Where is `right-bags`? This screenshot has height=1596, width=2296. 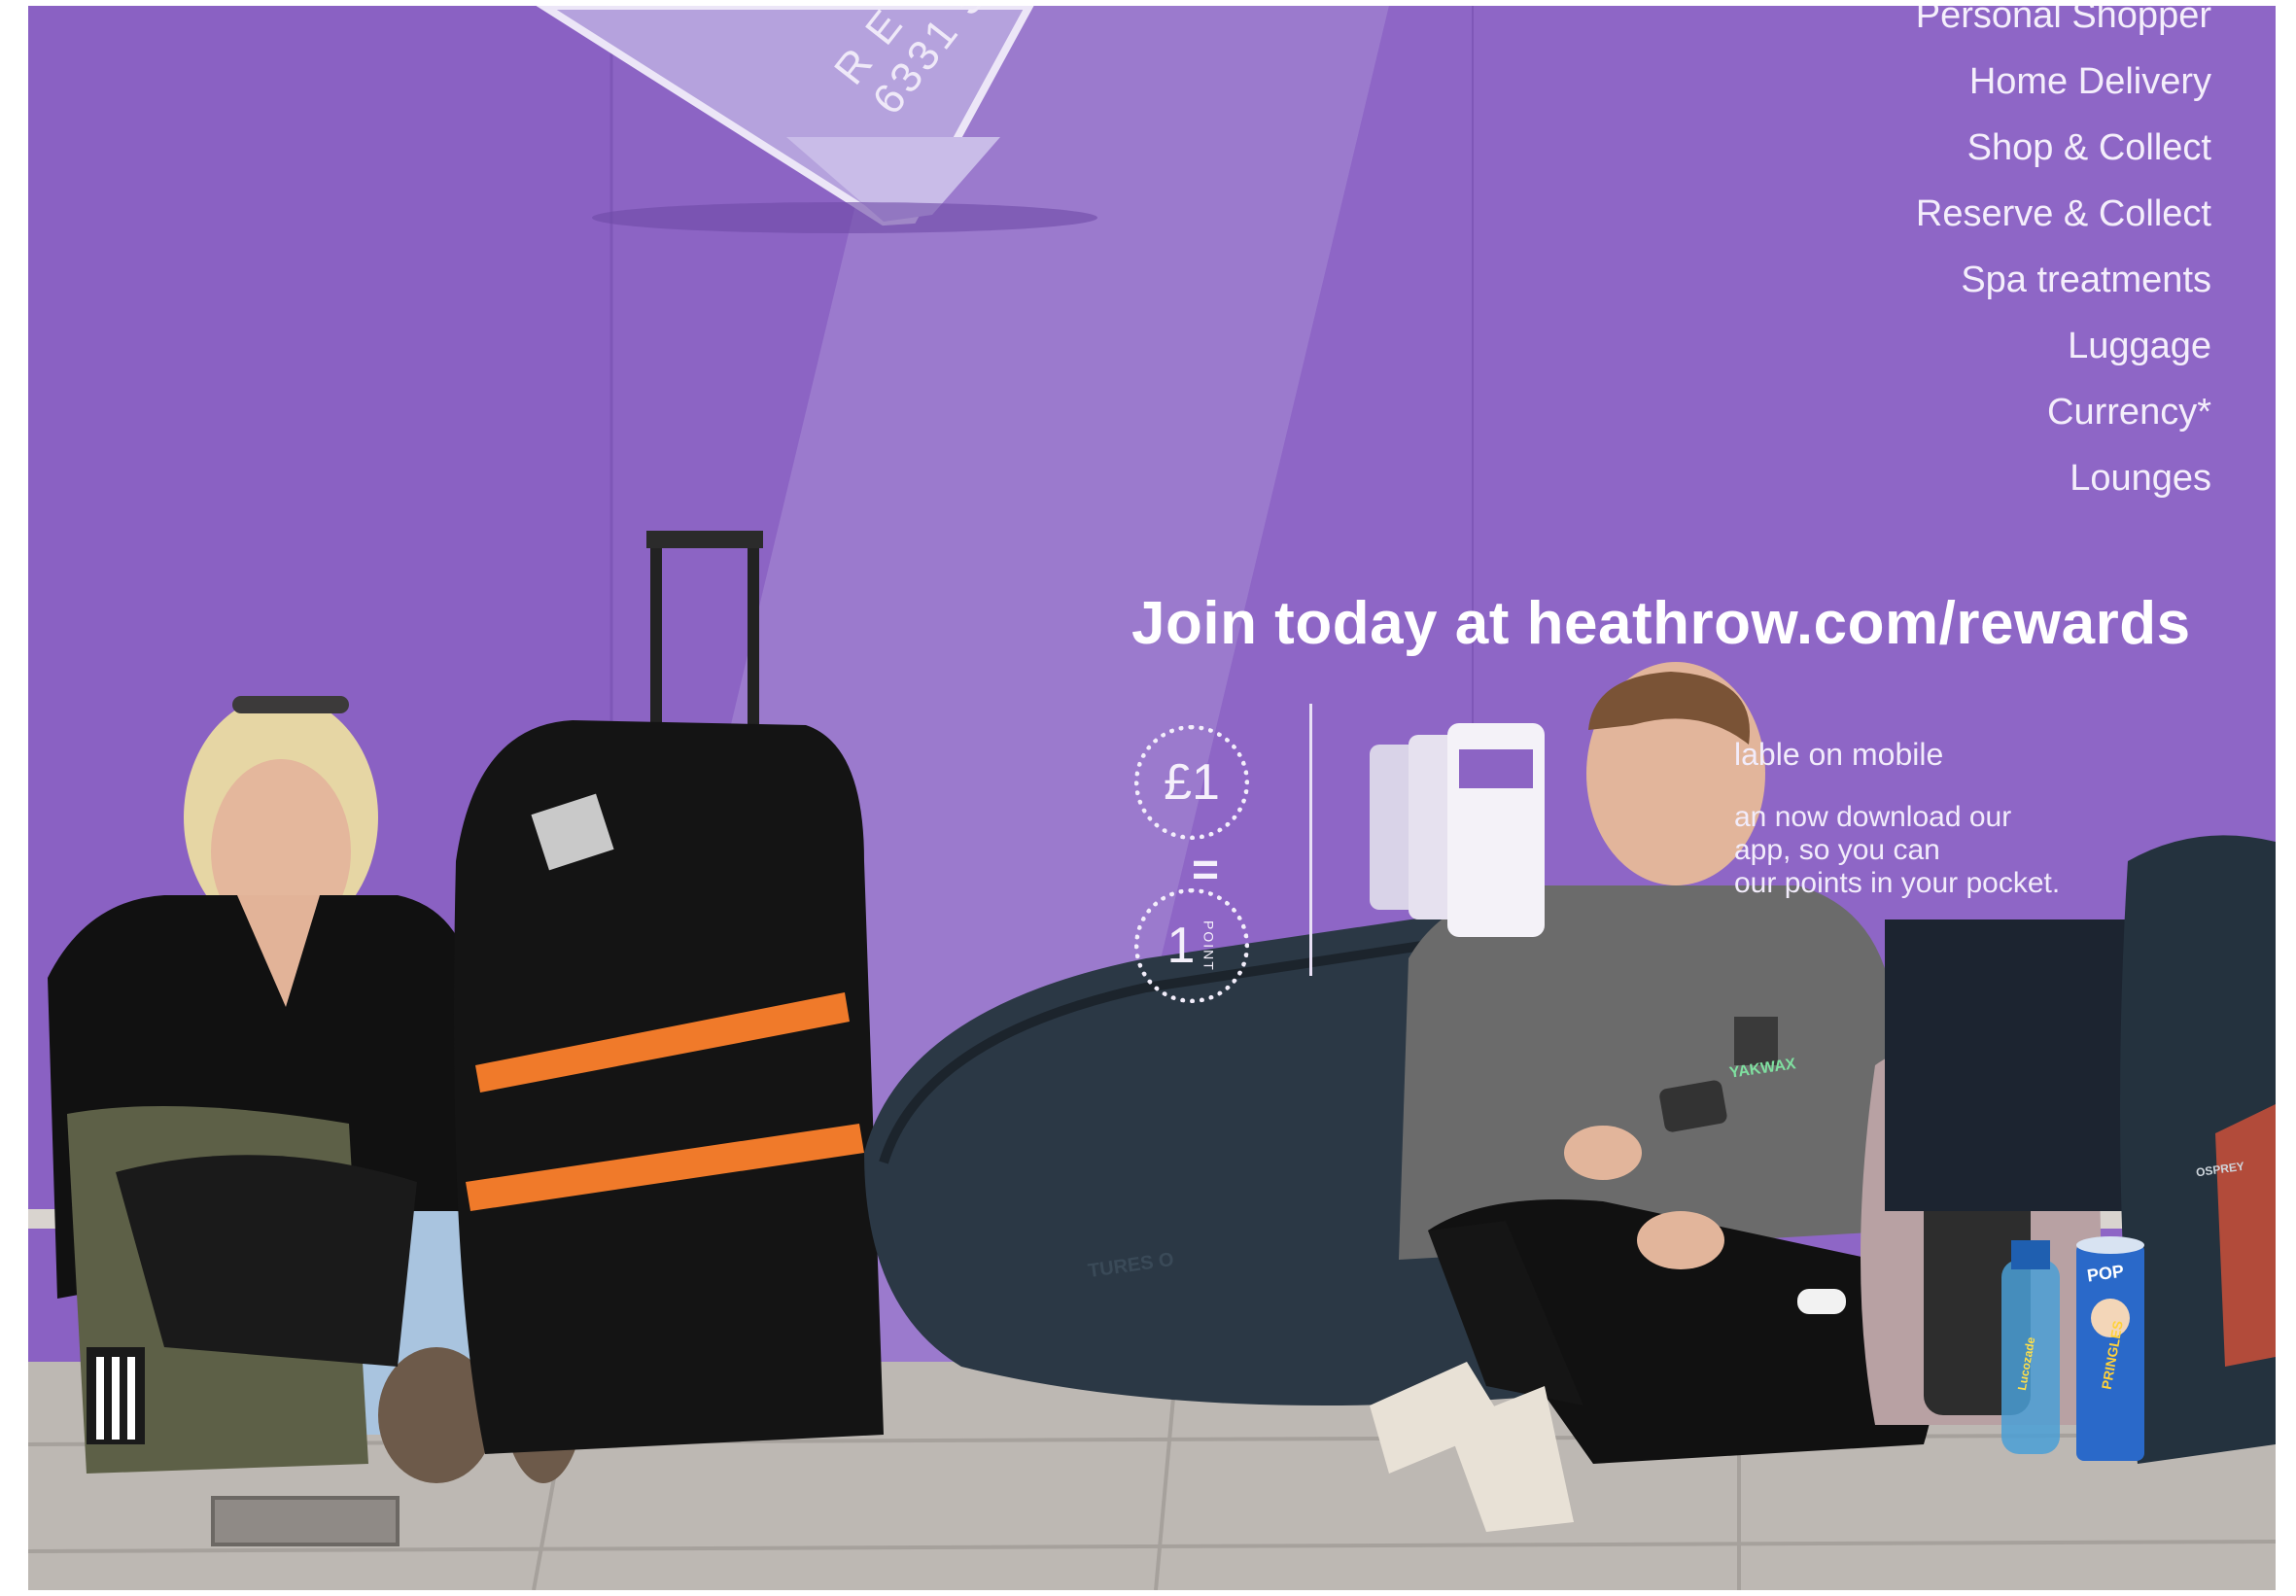
right-bags is located at coordinates (2068, 1149).